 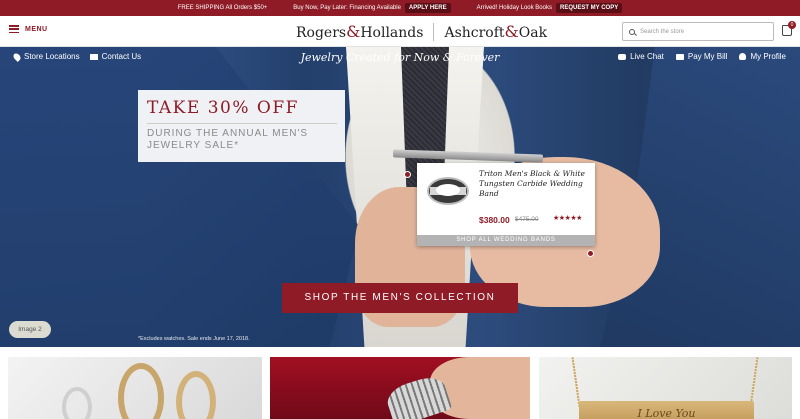 What do you see at coordinates (707, 56) in the screenshot?
I see `pay-bill-label: Pay My Bill` at bounding box center [707, 56].